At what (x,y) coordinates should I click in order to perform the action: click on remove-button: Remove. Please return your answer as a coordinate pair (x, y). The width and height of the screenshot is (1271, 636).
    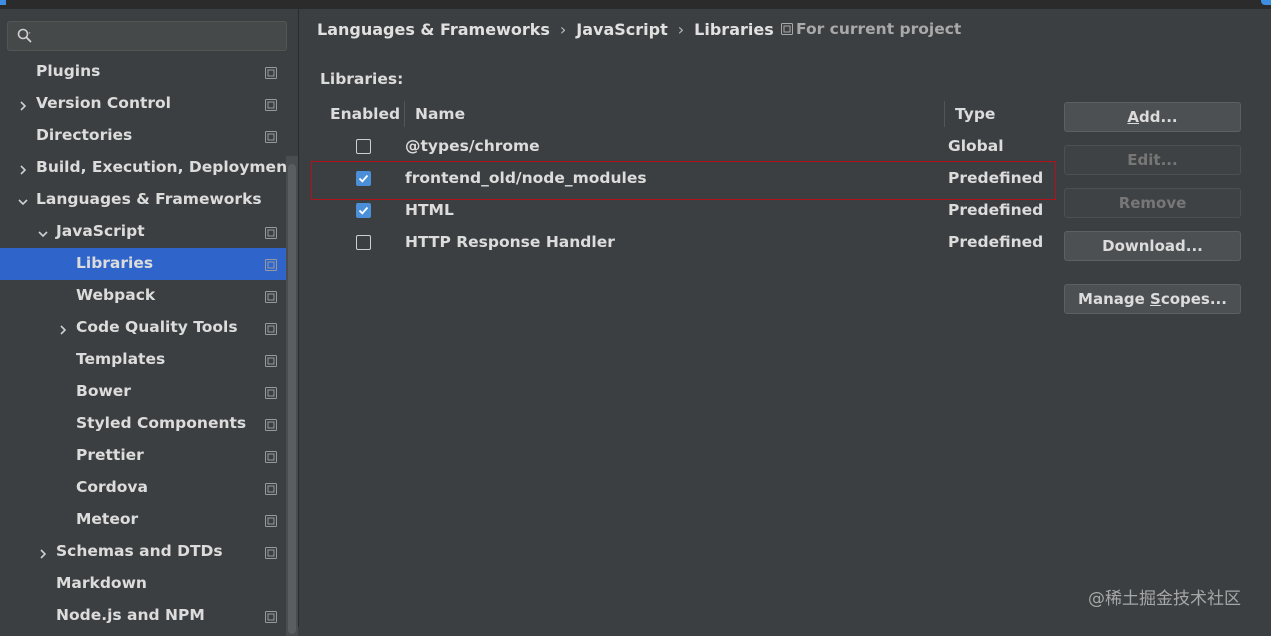
    Looking at the image, I should click on (1152, 203).